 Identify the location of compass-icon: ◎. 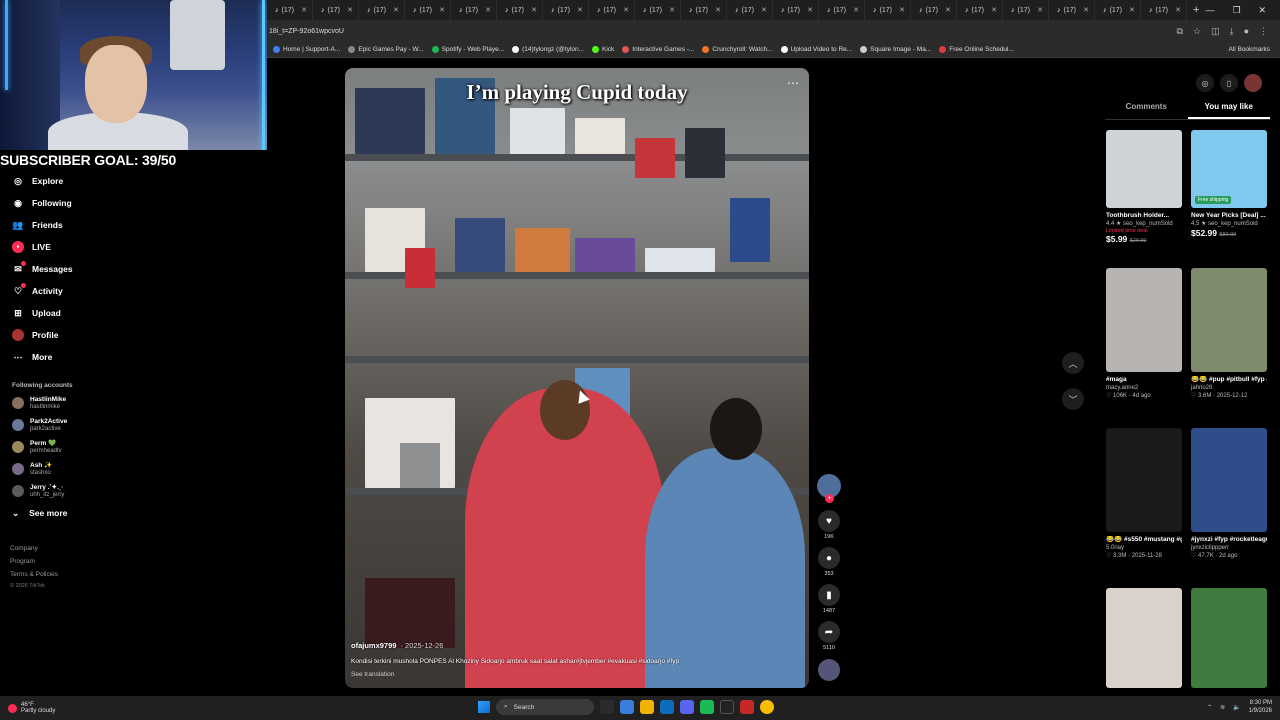
(1205, 83).